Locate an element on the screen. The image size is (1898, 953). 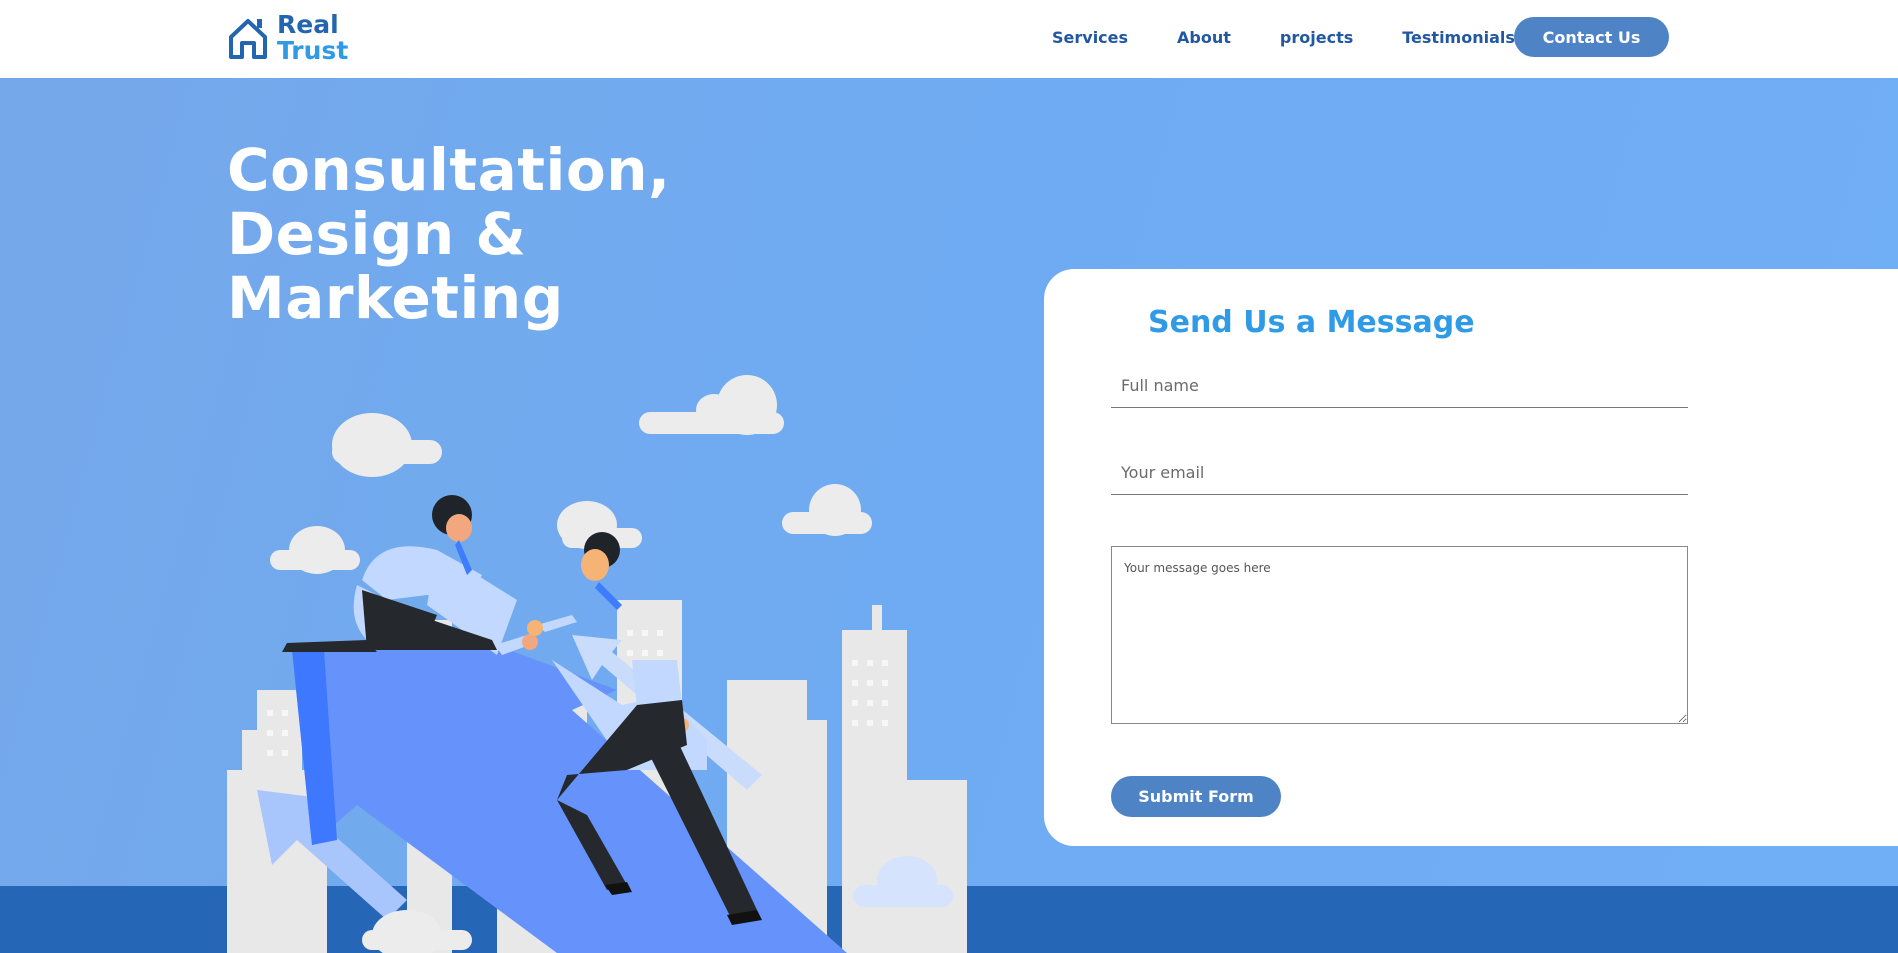
hero-title: Consultation, Design & Marketing is located at coordinates (449, 234).